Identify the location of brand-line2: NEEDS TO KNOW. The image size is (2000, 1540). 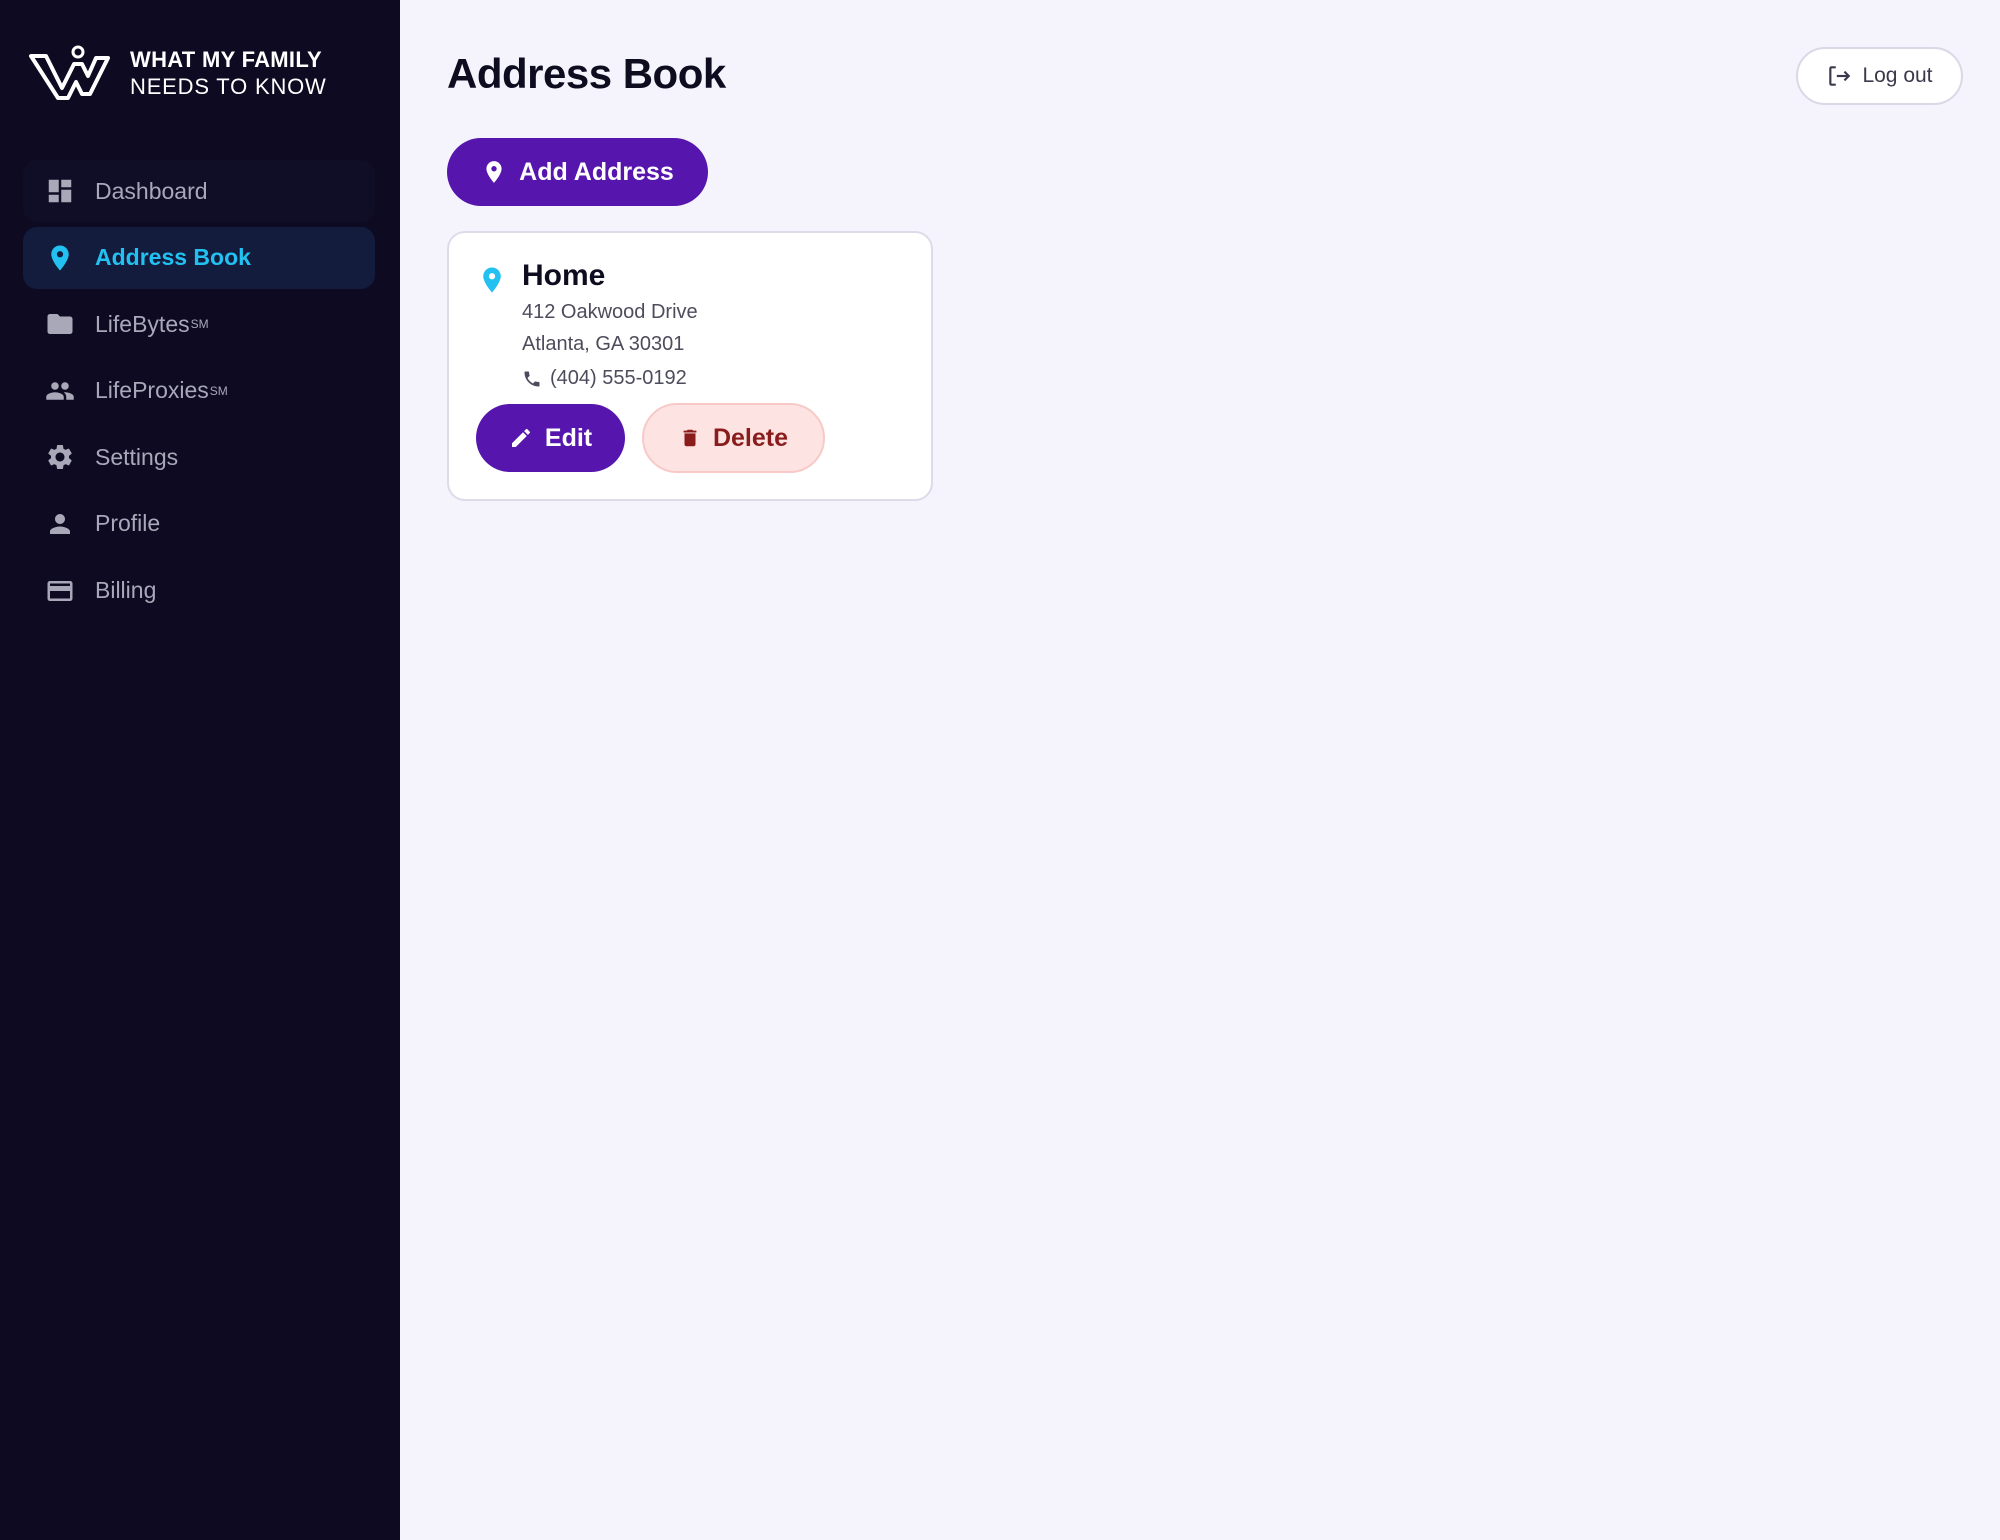
(228, 86).